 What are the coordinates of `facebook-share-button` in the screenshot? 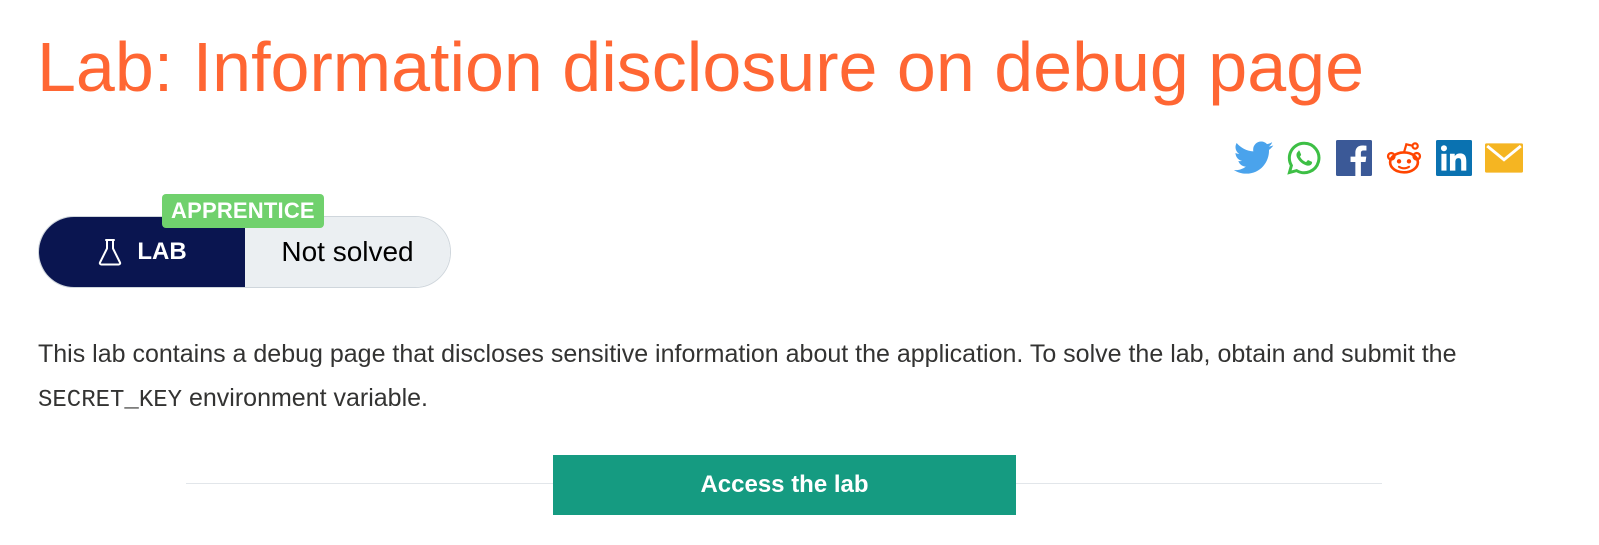 It's located at (1354, 158).